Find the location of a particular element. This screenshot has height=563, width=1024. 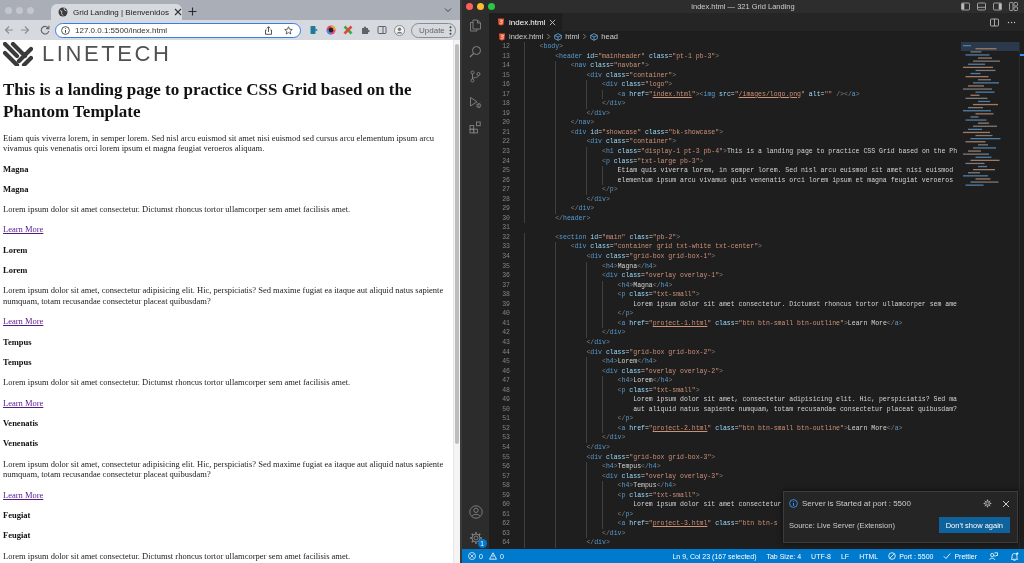

layout-icon is located at coordinates (1013, 6).